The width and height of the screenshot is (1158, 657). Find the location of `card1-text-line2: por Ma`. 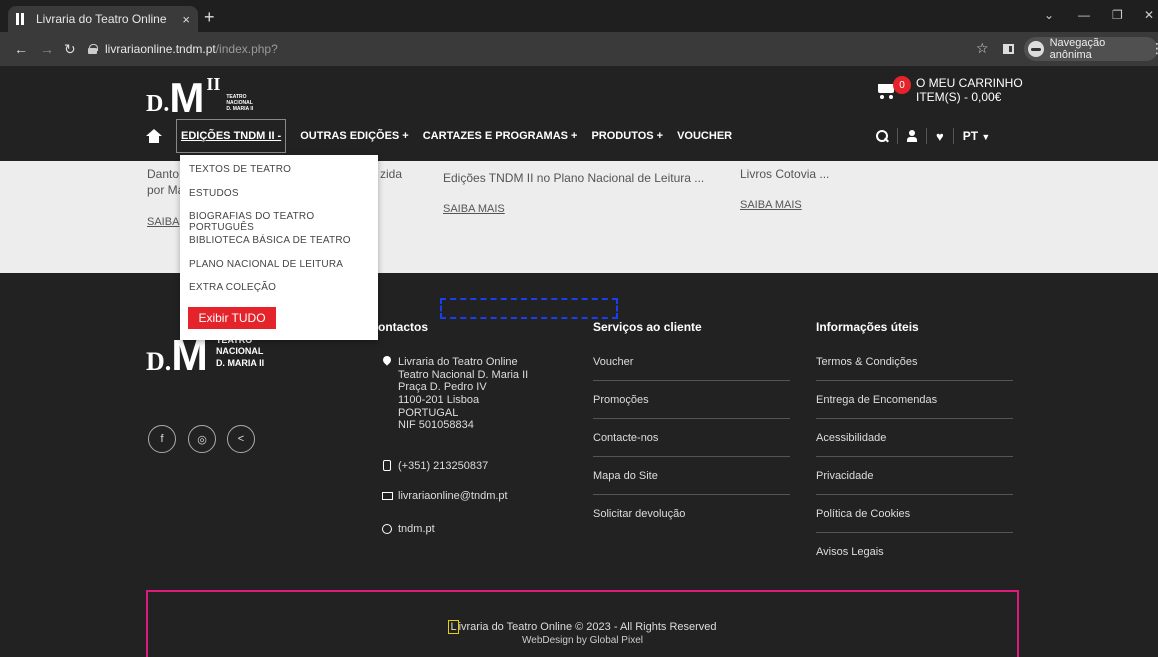

card1-text-line2: por Ma is located at coordinates (166, 190).